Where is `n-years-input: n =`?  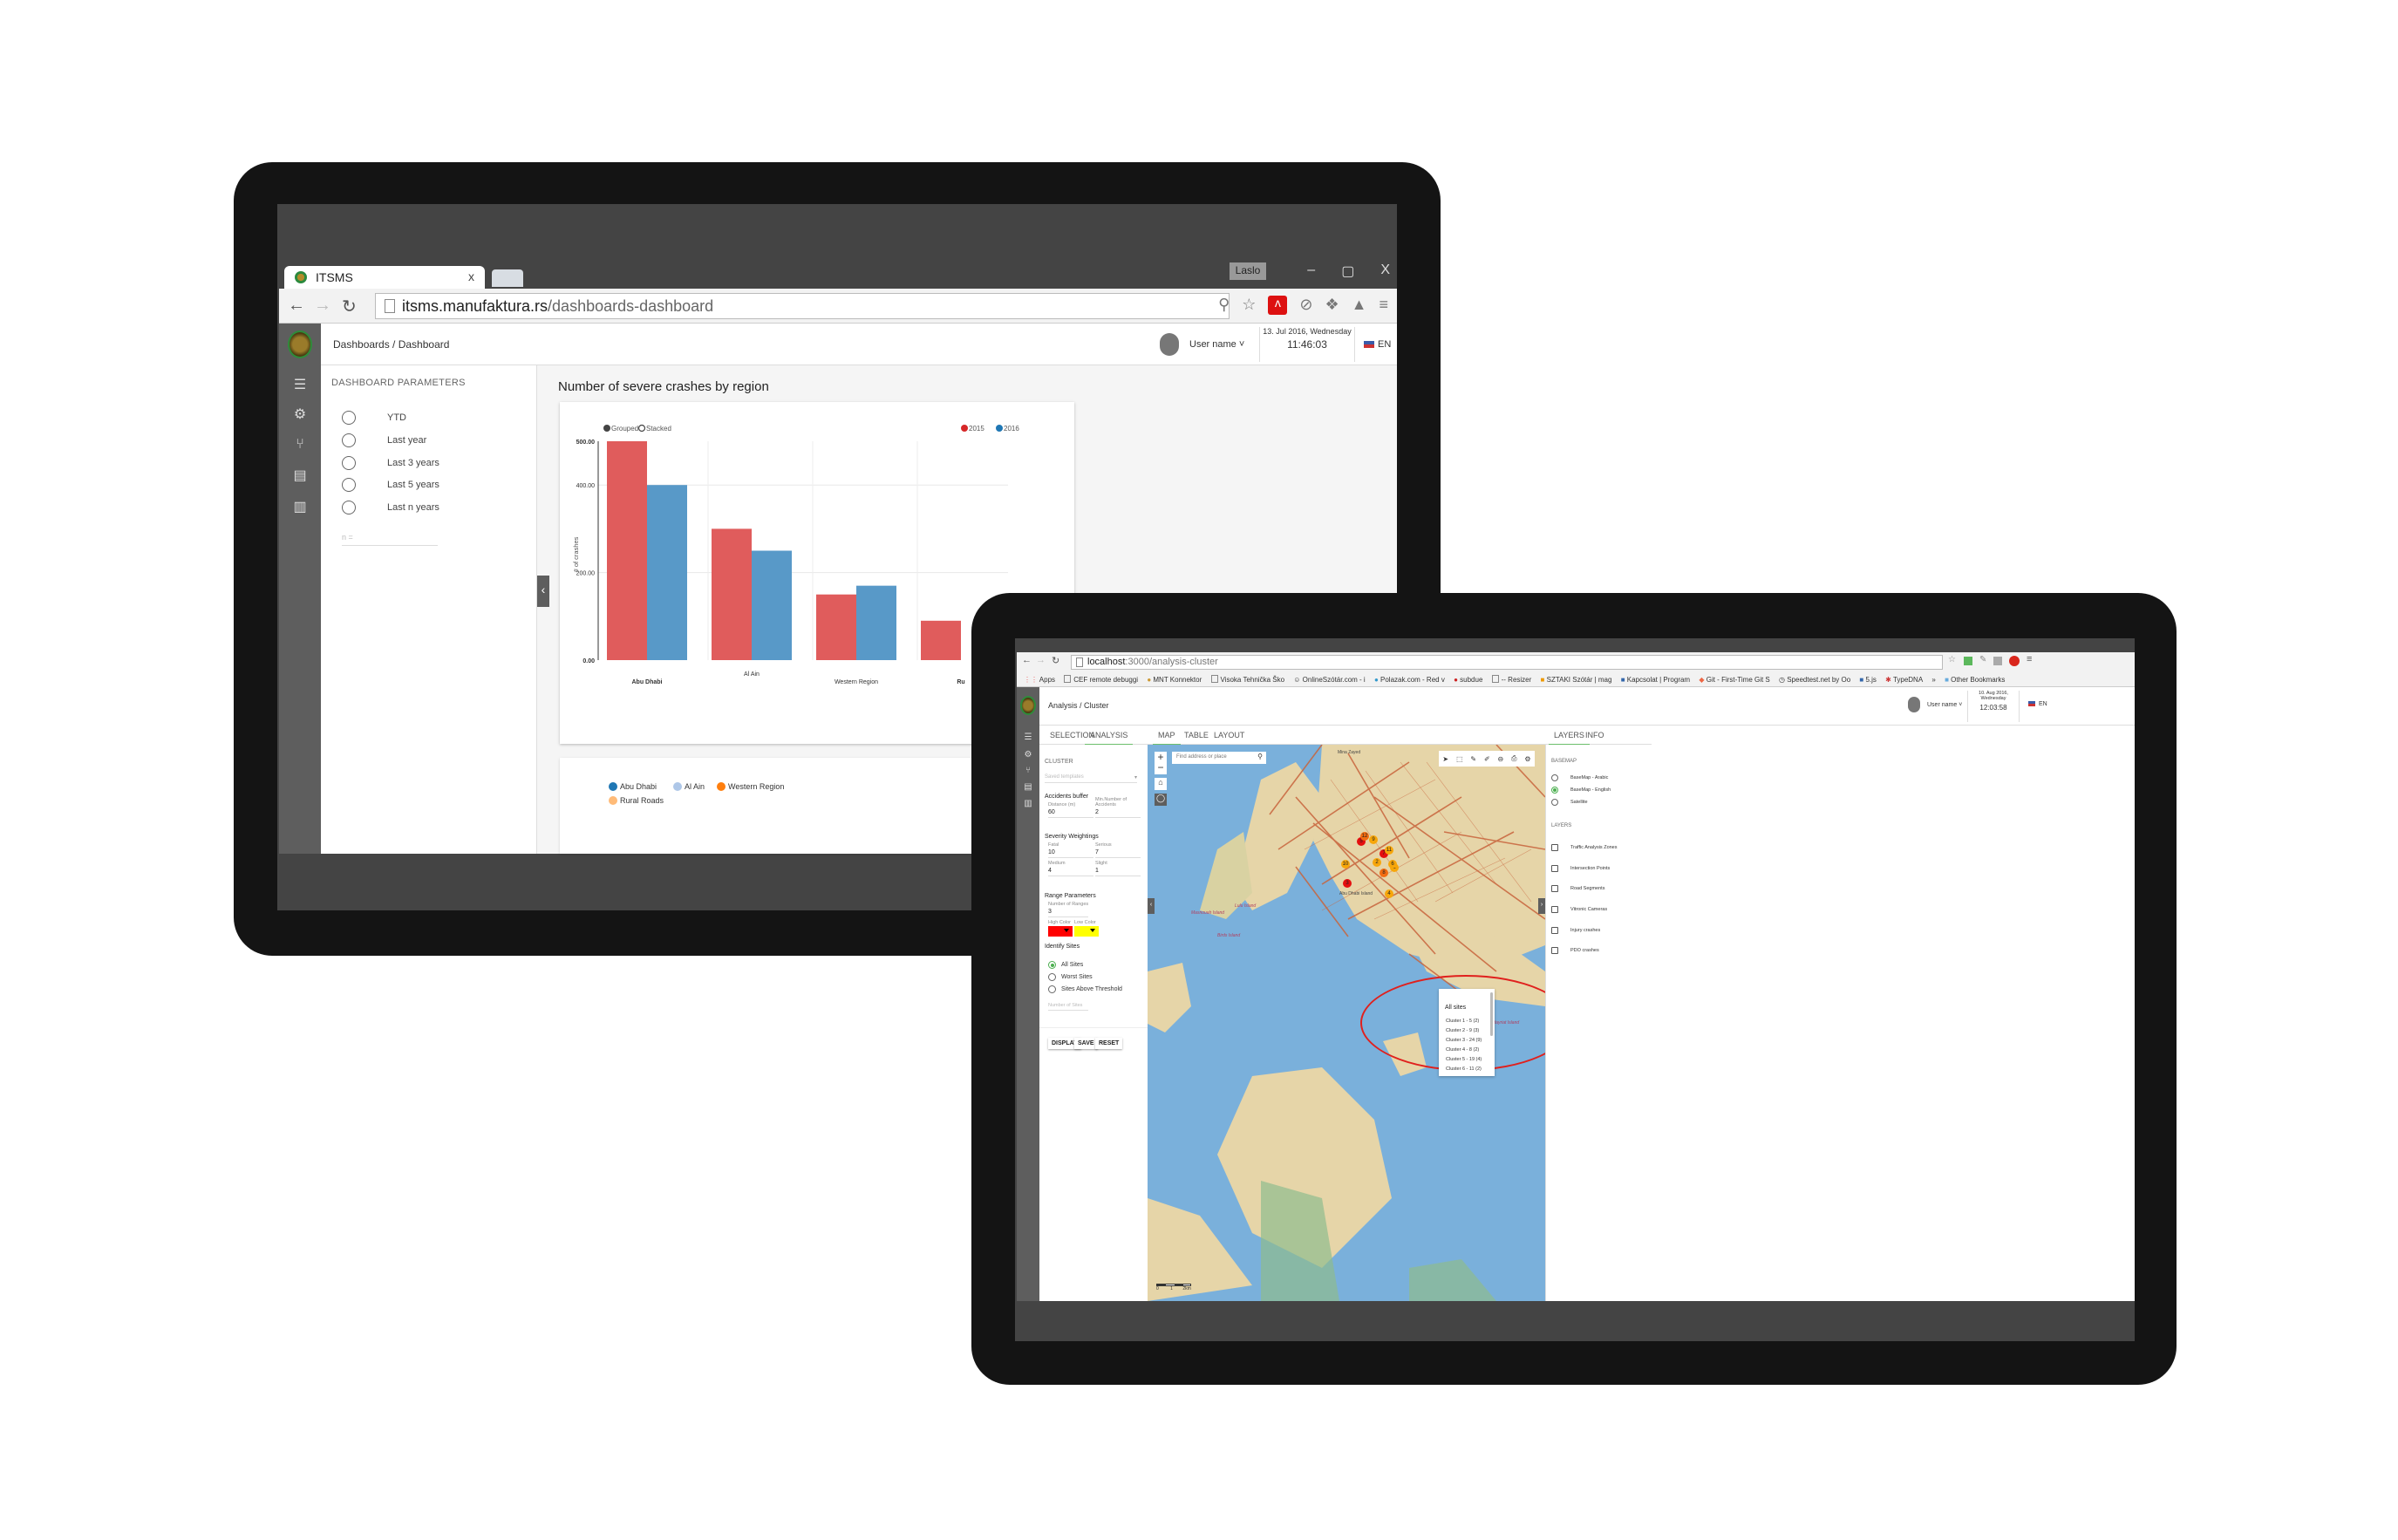 n-years-input: n = is located at coordinates (390, 540).